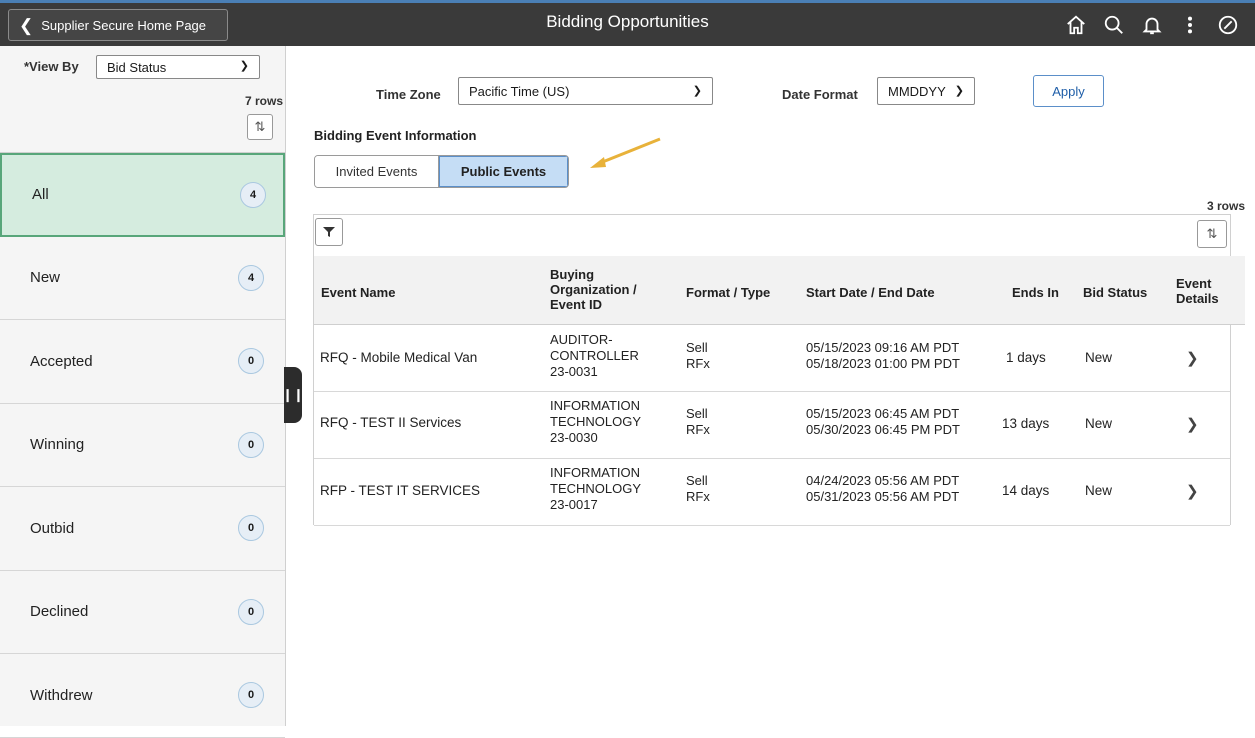 The height and width of the screenshot is (738, 1255). I want to click on compass-icon, so click(1228, 25).